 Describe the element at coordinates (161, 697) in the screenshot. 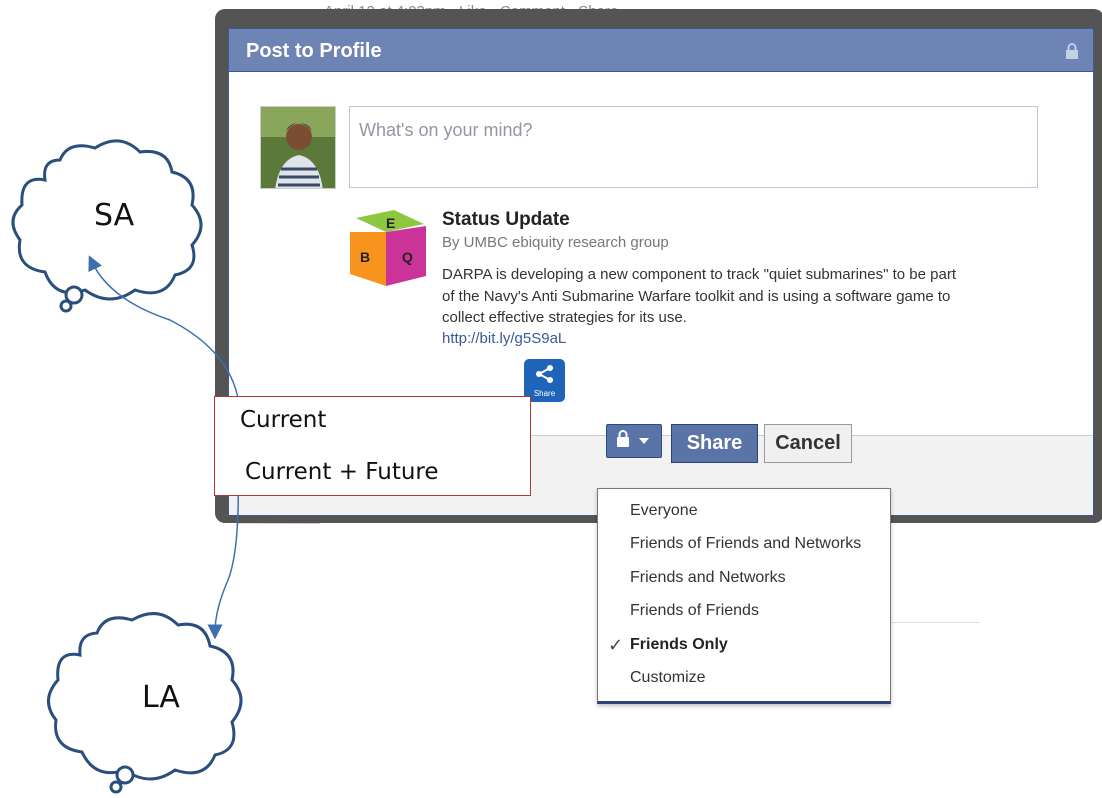

I see `la-cloud-label: LA` at that location.